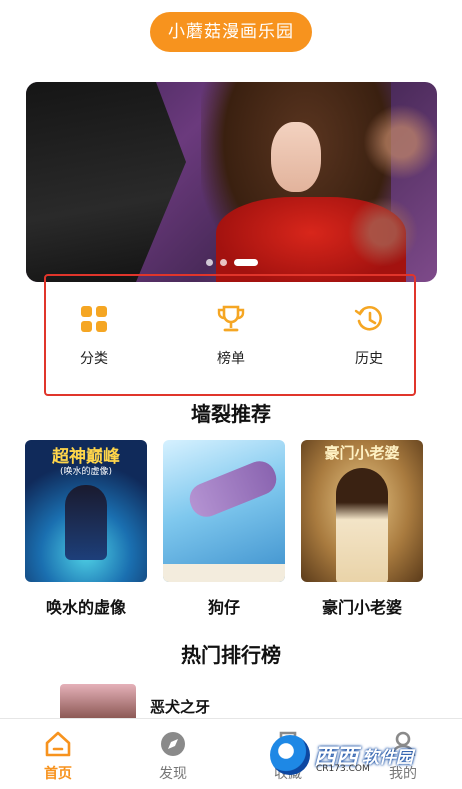 The image size is (462, 789). What do you see at coordinates (58, 774) in the screenshot?
I see `tab-label: 首页` at bounding box center [58, 774].